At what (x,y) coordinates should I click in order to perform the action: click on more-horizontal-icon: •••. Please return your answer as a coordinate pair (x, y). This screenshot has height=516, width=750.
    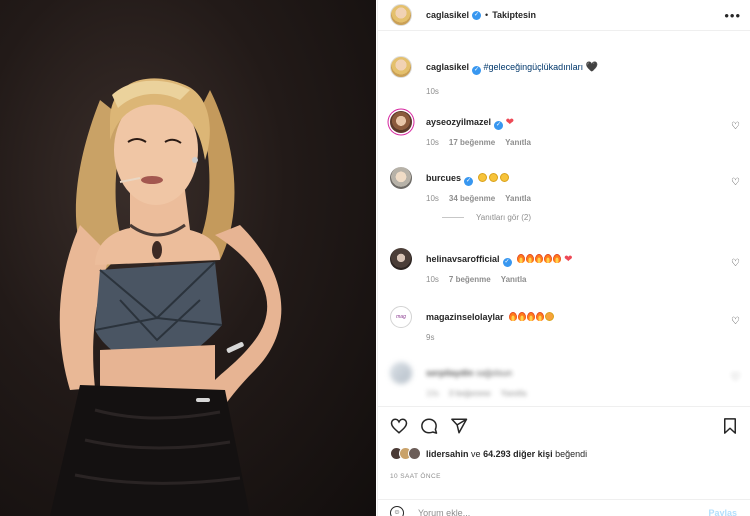
    Looking at the image, I should click on (732, 15).